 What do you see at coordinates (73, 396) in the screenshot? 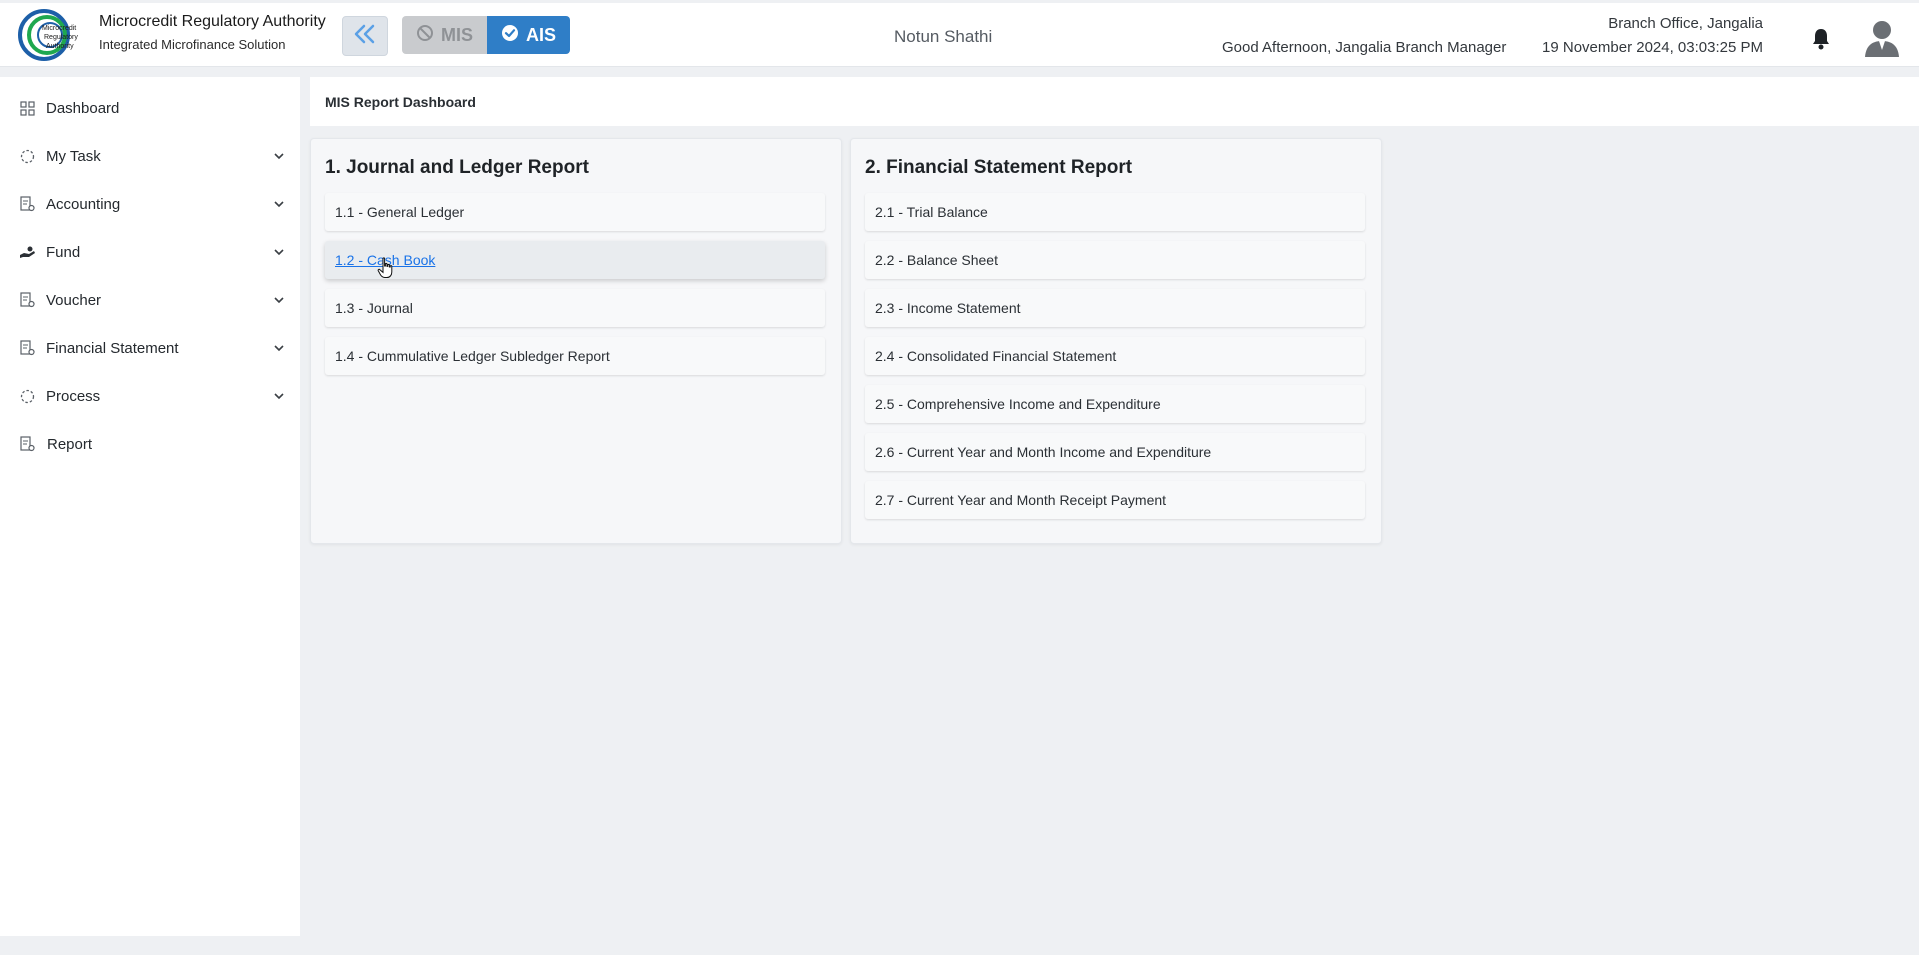
I see `sidebar-item-label: Process` at bounding box center [73, 396].